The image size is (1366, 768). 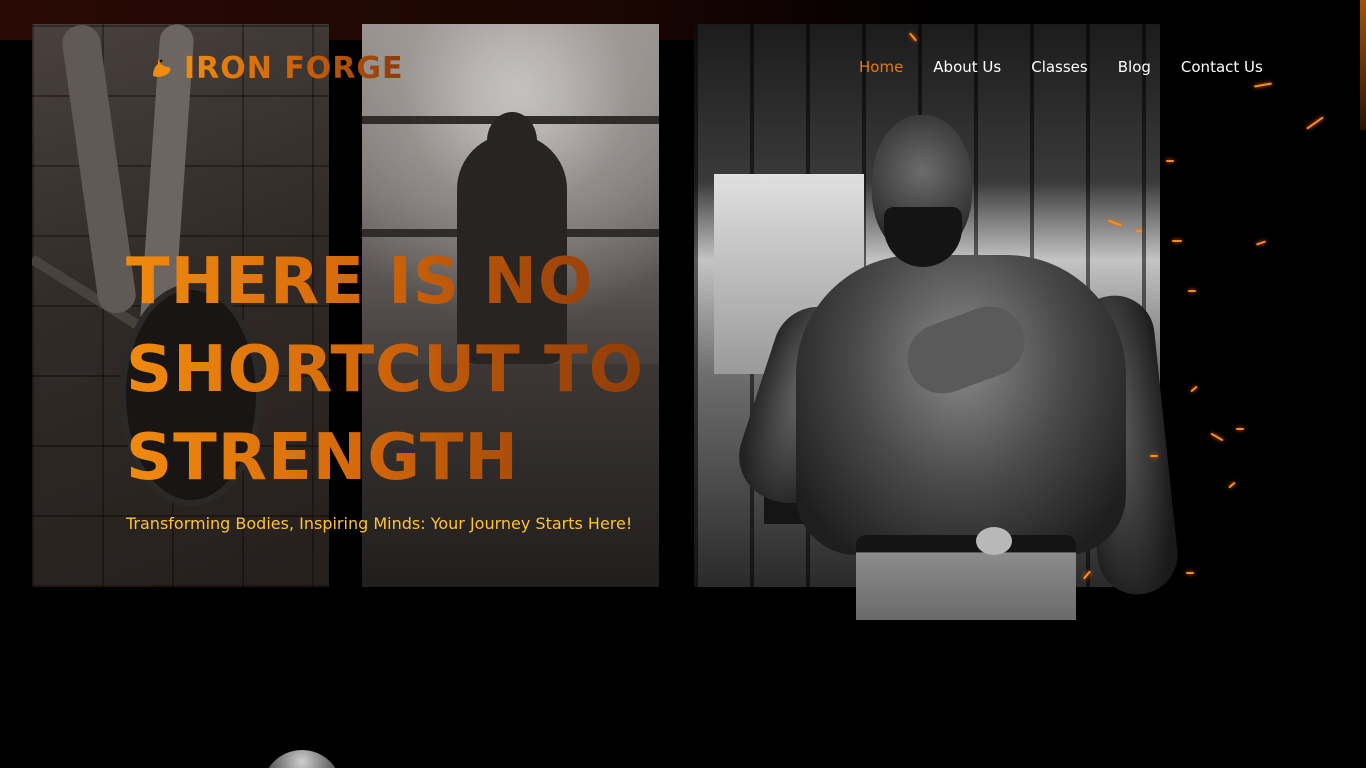 I want to click on belt-buckle, so click(x=994, y=541).